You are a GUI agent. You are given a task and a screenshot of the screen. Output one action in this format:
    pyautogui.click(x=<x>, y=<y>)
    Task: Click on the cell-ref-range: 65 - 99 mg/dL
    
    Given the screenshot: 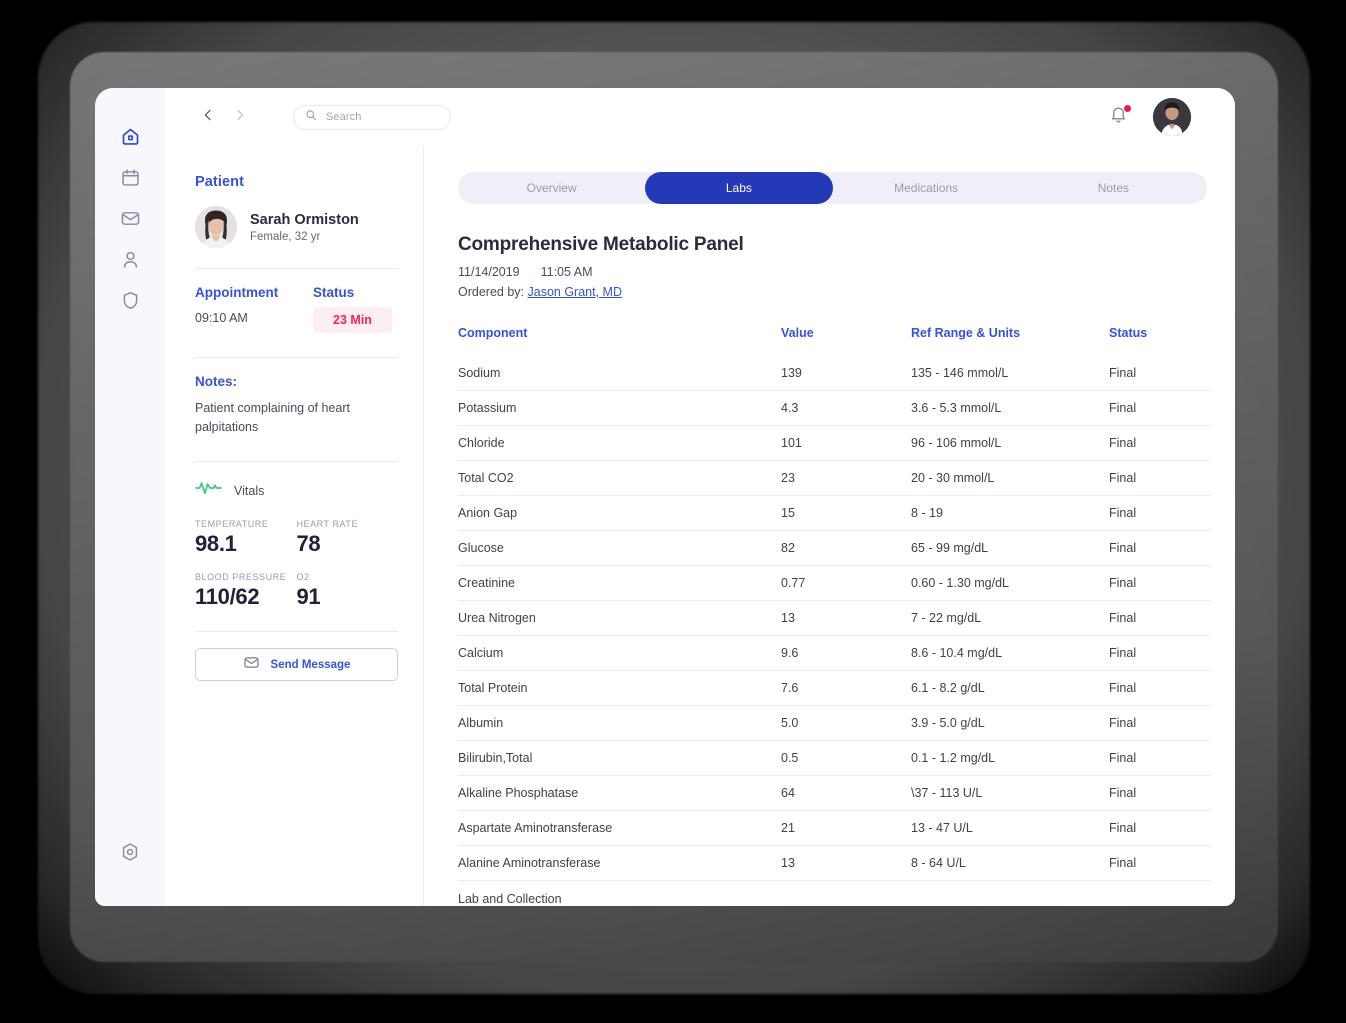 What is the action you would take?
    pyautogui.click(x=1010, y=548)
    